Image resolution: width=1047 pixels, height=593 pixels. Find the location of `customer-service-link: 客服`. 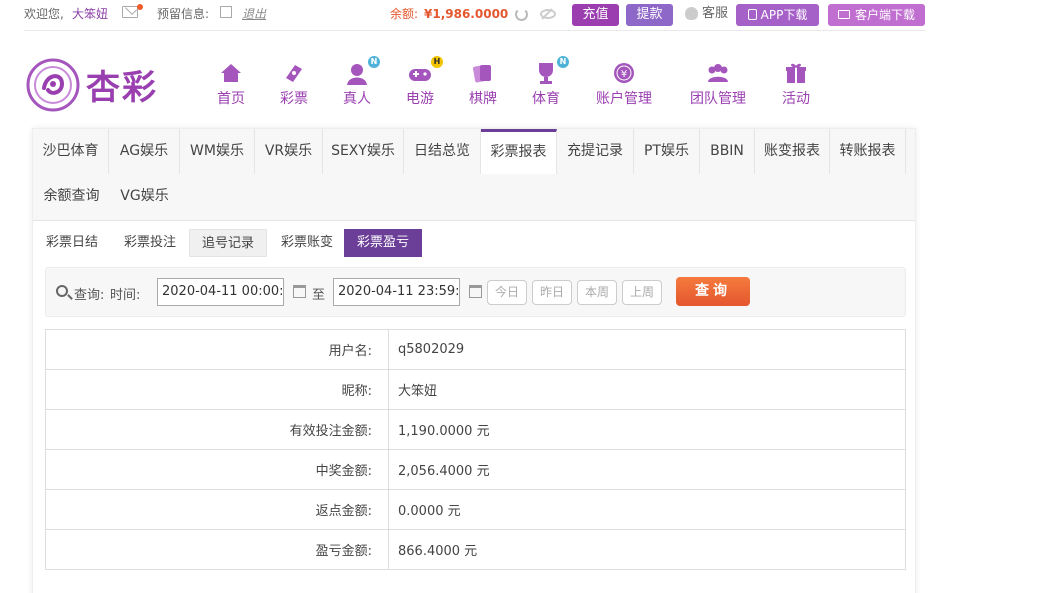

customer-service-link: 客服 is located at coordinates (715, 14).